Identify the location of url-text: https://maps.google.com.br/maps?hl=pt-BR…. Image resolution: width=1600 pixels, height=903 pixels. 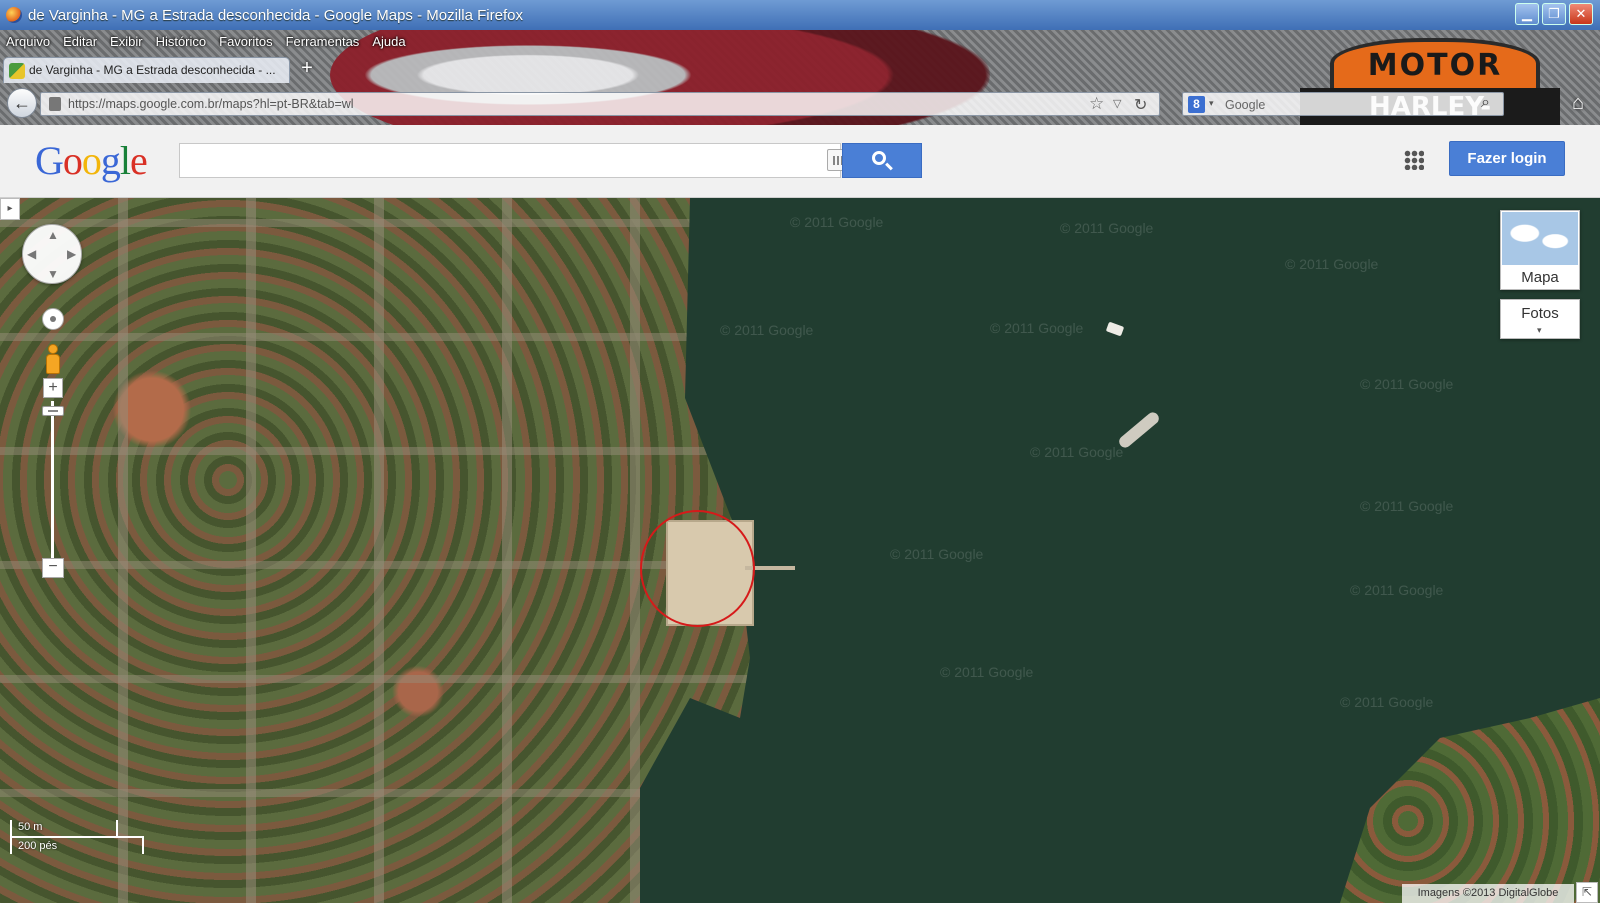
(211, 104).